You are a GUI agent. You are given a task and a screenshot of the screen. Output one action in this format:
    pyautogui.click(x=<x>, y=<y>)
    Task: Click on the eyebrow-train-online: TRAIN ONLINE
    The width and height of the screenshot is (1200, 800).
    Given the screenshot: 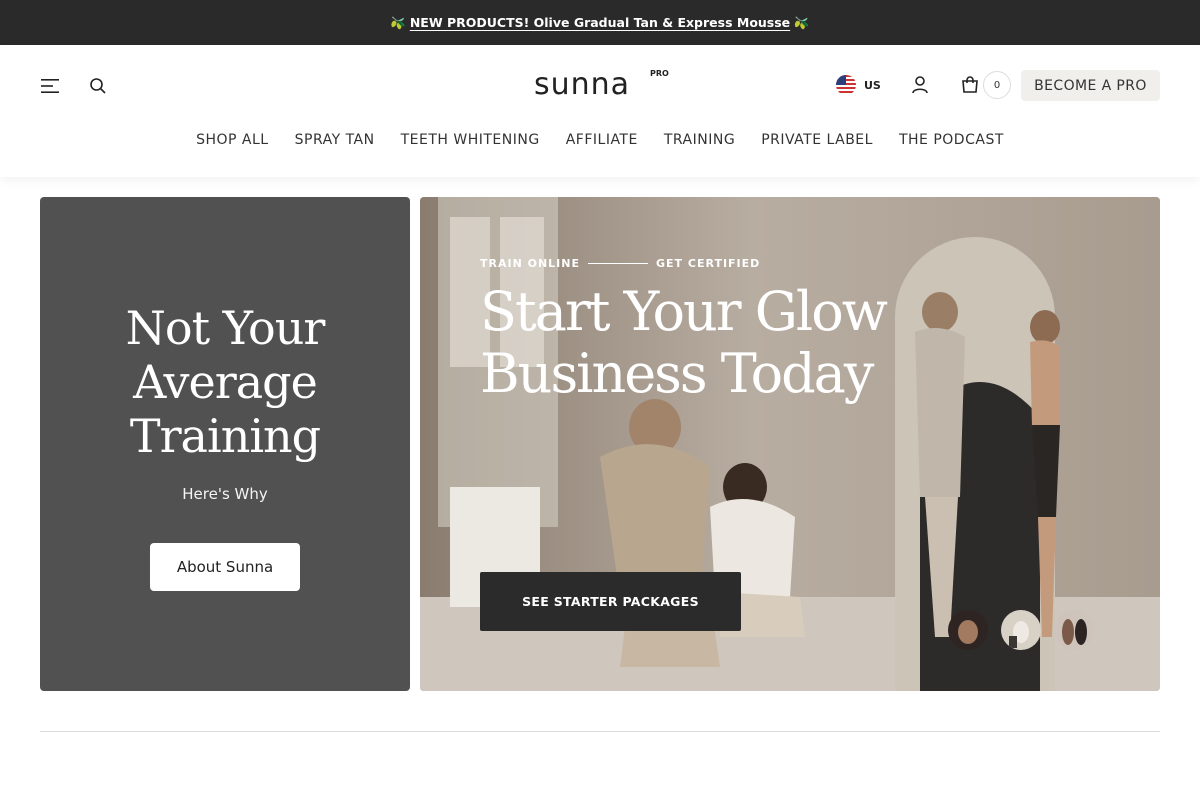 What is the action you would take?
    pyautogui.click(x=530, y=263)
    